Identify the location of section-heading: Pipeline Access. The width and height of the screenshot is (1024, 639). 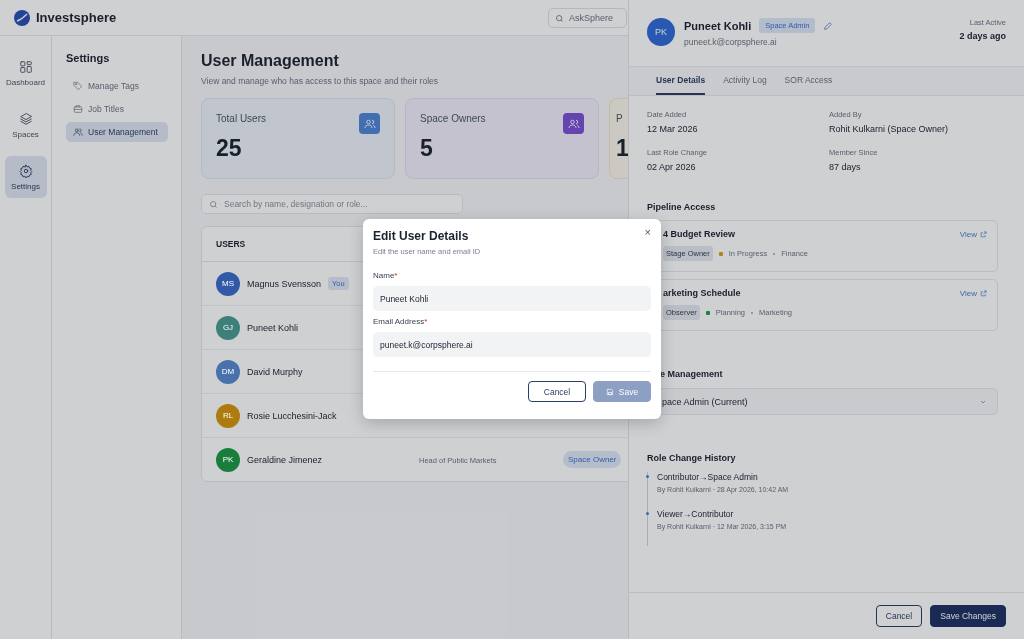
(682, 207).